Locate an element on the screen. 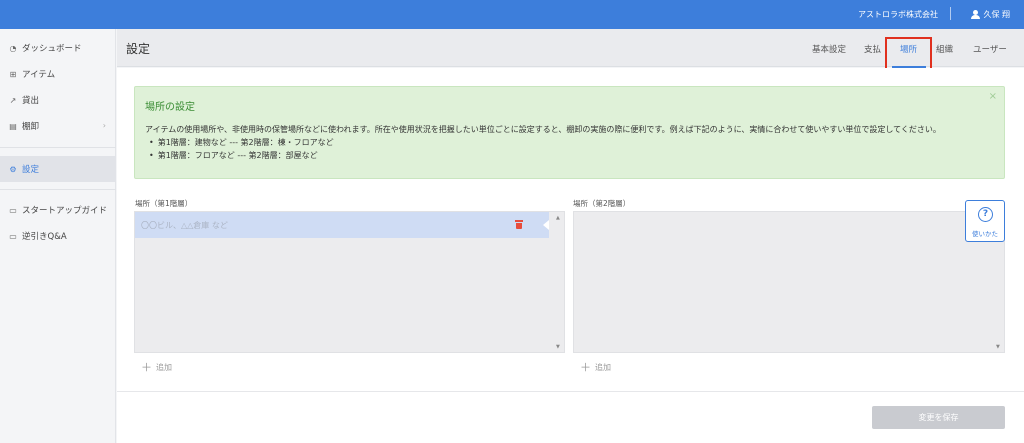 The image size is (1024, 443). level2-label: 場所（第2階層） is located at coordinates (602, 203).